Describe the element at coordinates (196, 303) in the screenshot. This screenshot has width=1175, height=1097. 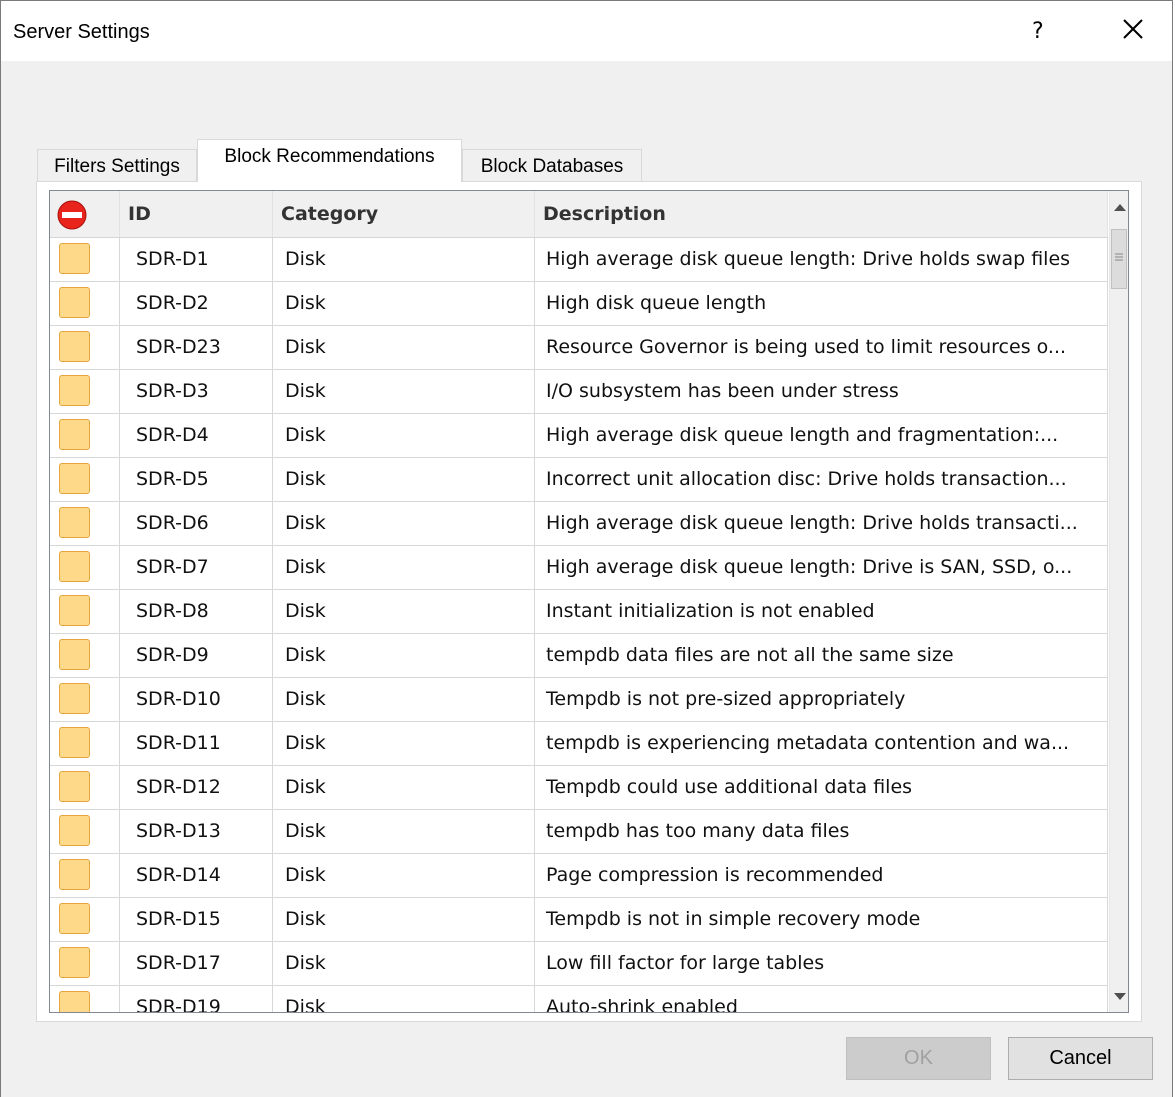
I see `row-id: SDR-D2` at that location.